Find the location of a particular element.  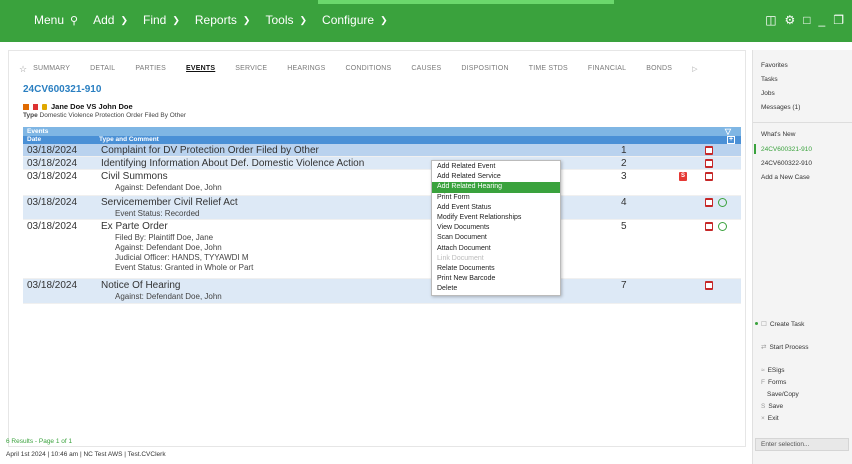

sidebar-item-whats-new: What's New is located at coordinates (778, 134).